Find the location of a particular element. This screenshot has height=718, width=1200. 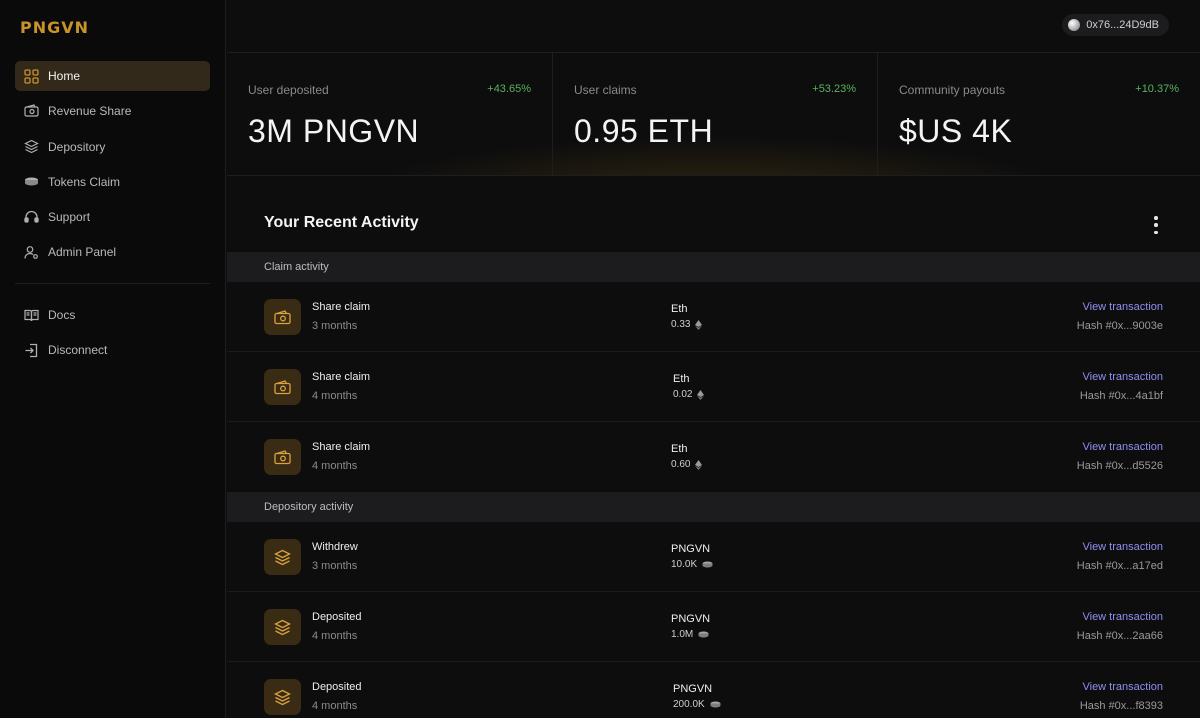

stat-value: 0.95 ETH is located at coordinates (644, 131).